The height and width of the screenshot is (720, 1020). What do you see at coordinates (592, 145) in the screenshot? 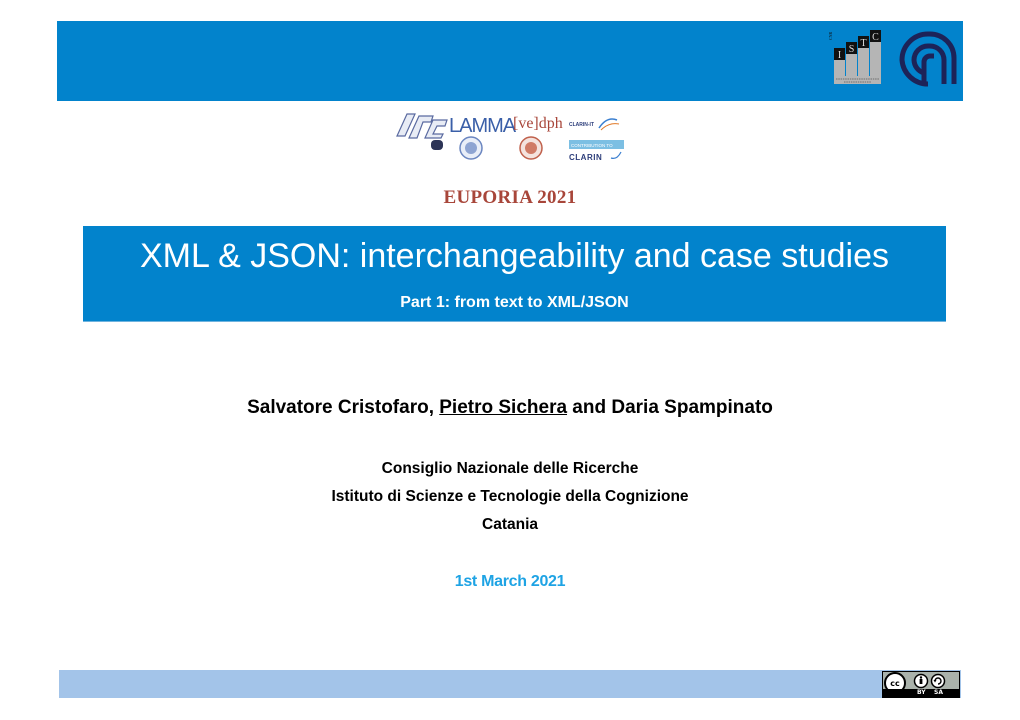
I see `contribution-to-text: CONTRIBUTION TO` at bounding box center [592, 145].